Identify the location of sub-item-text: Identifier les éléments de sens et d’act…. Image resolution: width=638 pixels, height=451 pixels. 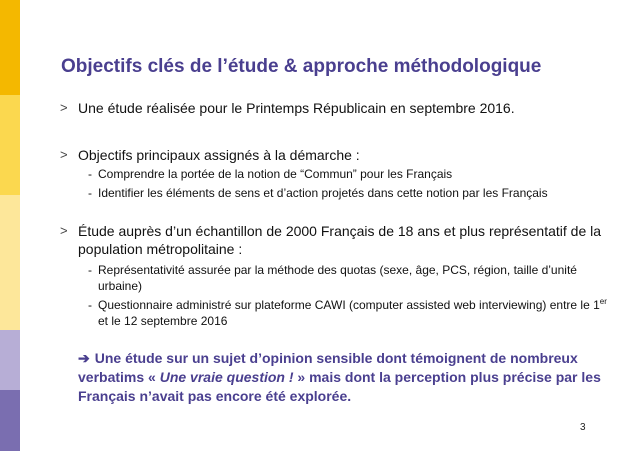
(323, 193).